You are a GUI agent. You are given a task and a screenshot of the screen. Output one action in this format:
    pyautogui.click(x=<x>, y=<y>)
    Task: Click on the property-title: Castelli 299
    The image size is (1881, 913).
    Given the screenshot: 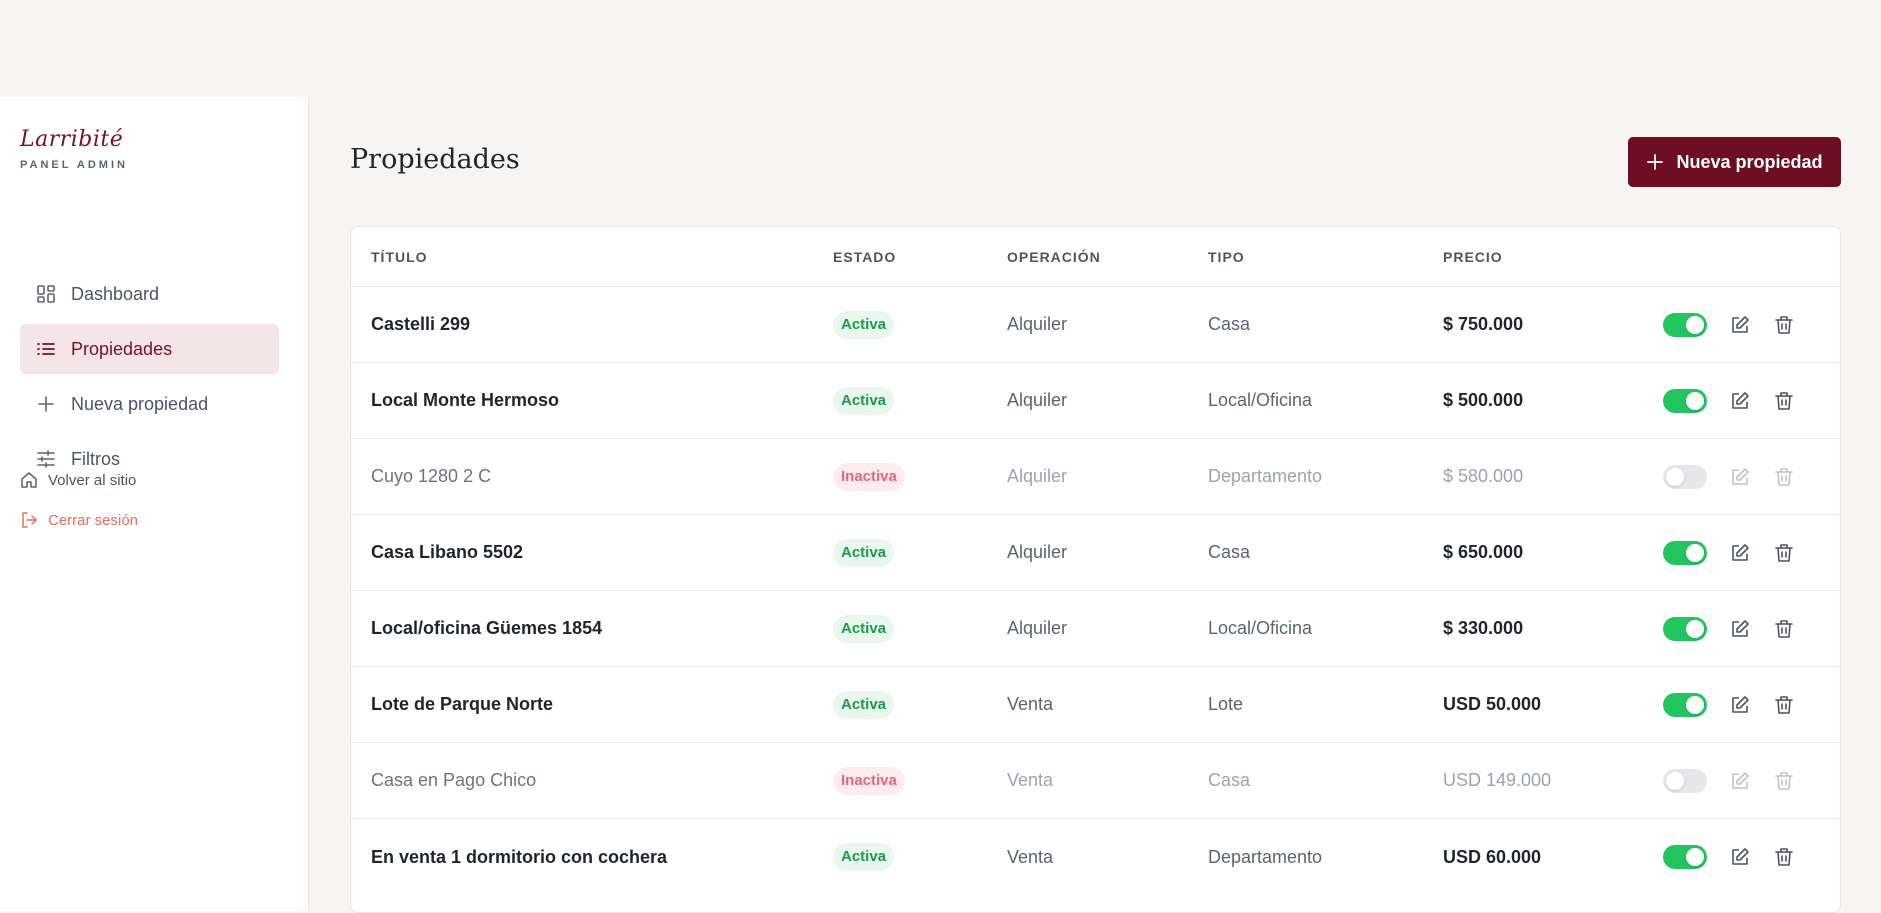 What is the action you would take?
    pyautogui.click(x=420, y=324)
    